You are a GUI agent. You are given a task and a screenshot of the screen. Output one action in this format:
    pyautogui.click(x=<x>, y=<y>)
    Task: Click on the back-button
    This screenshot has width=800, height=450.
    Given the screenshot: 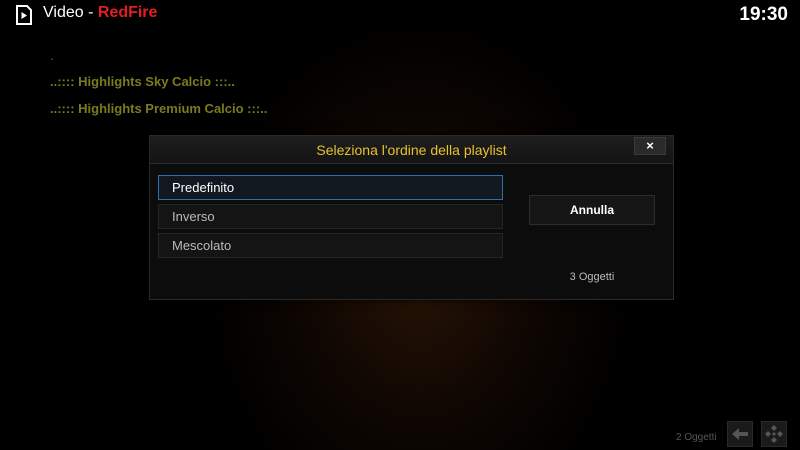 What is the action you would take?
    pyautogui.click(x=740, y=434)
    